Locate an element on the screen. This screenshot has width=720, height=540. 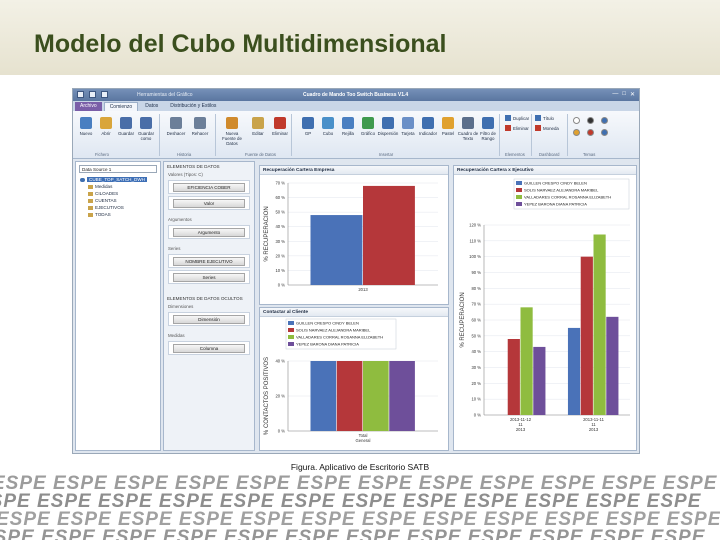
ribbon-group-label: Historia is located at coordinates (184, 154).